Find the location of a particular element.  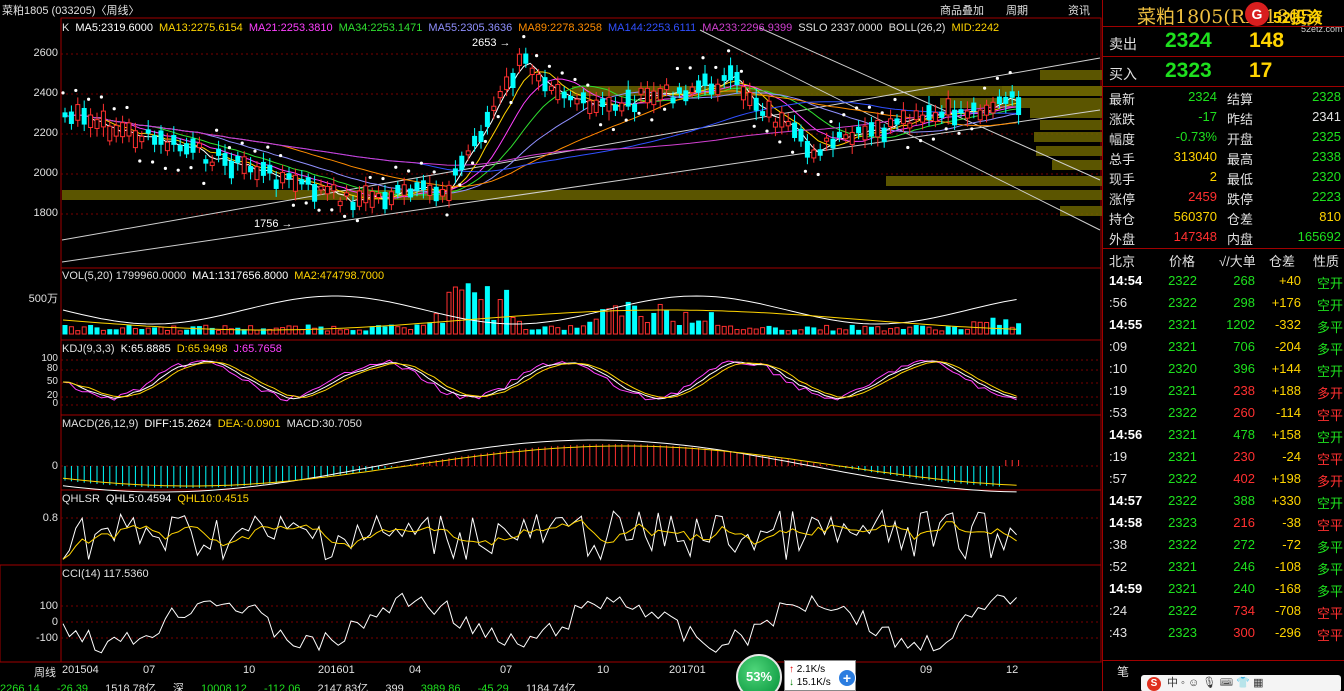

tick-row: 14:59 2321 240 -168 多平 is located at coordinates (1223, 589).